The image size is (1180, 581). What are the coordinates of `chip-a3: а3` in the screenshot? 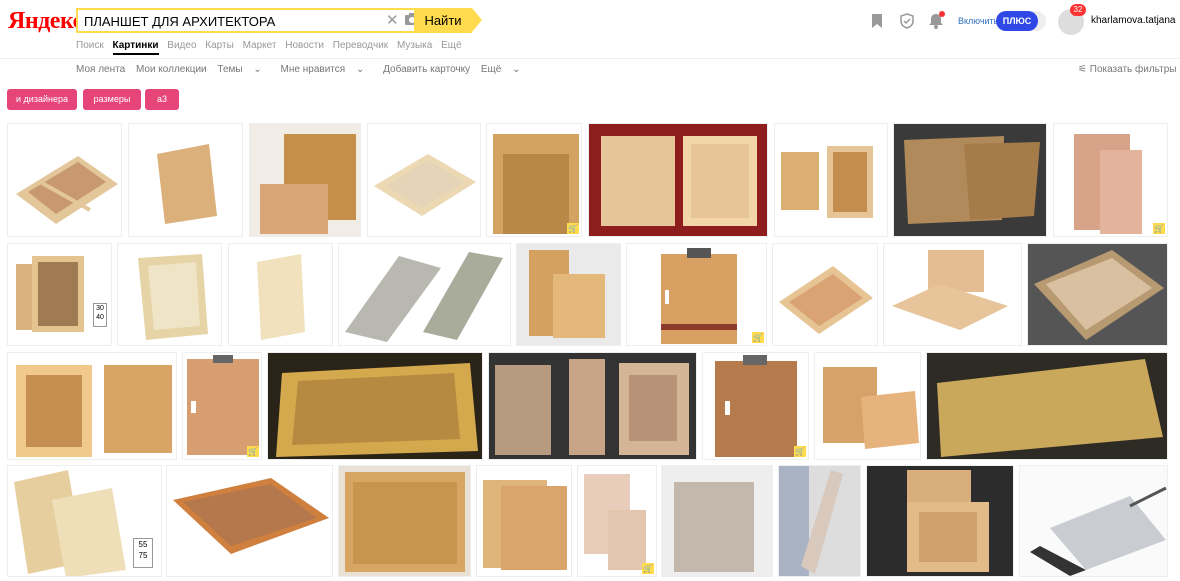 It's located at (162, 99).